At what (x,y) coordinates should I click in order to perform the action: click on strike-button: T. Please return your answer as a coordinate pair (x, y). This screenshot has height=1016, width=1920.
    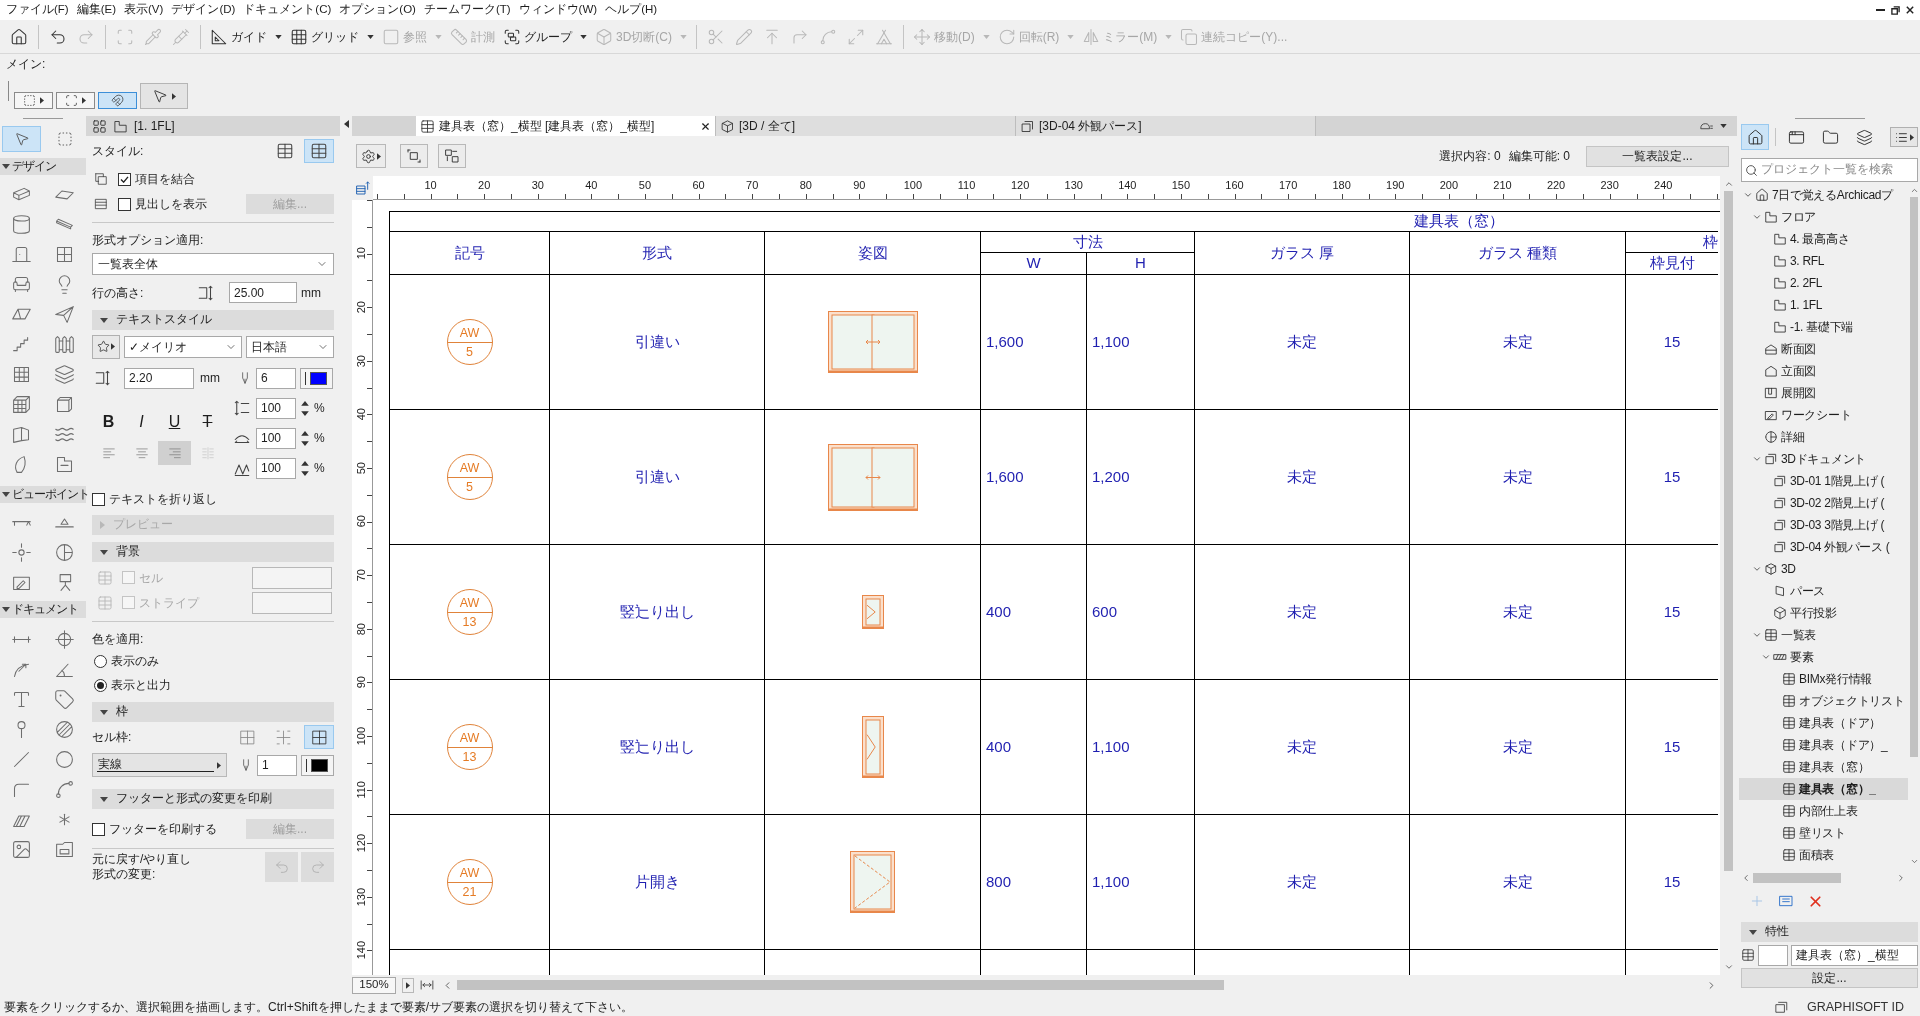
    Looking at the image, I should click on (207, 422).